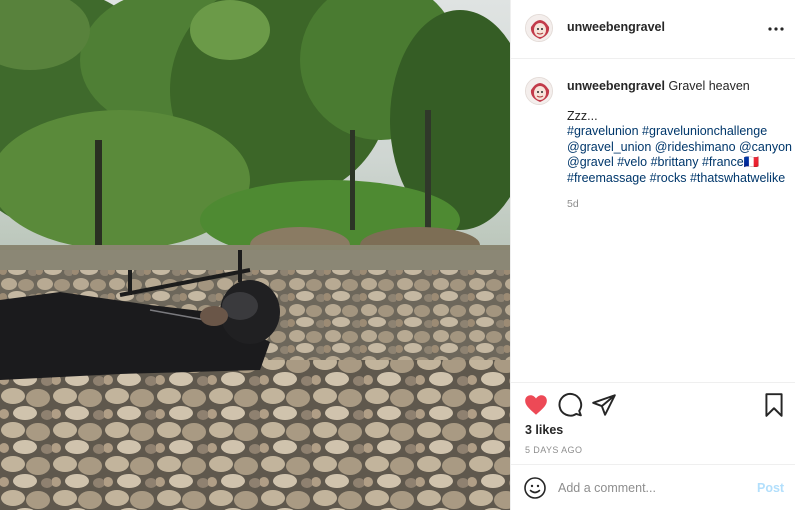 The image size is (795, 510). I want to click on caption-timestamp: 5d, so click(573, 204).